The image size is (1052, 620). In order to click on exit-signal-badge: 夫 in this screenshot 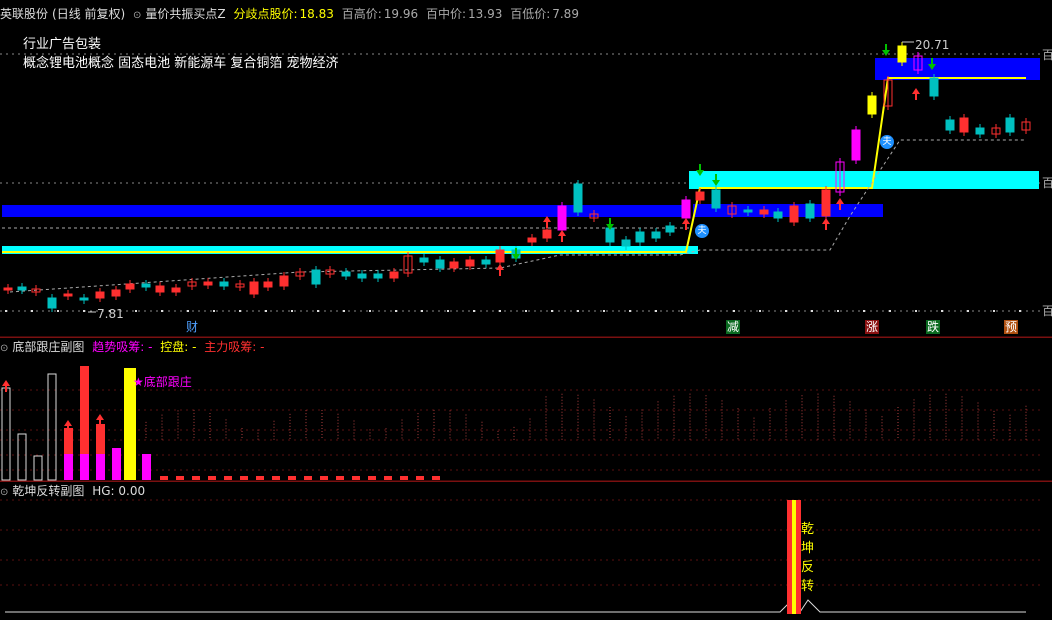, I will do `click(702, 231)`.